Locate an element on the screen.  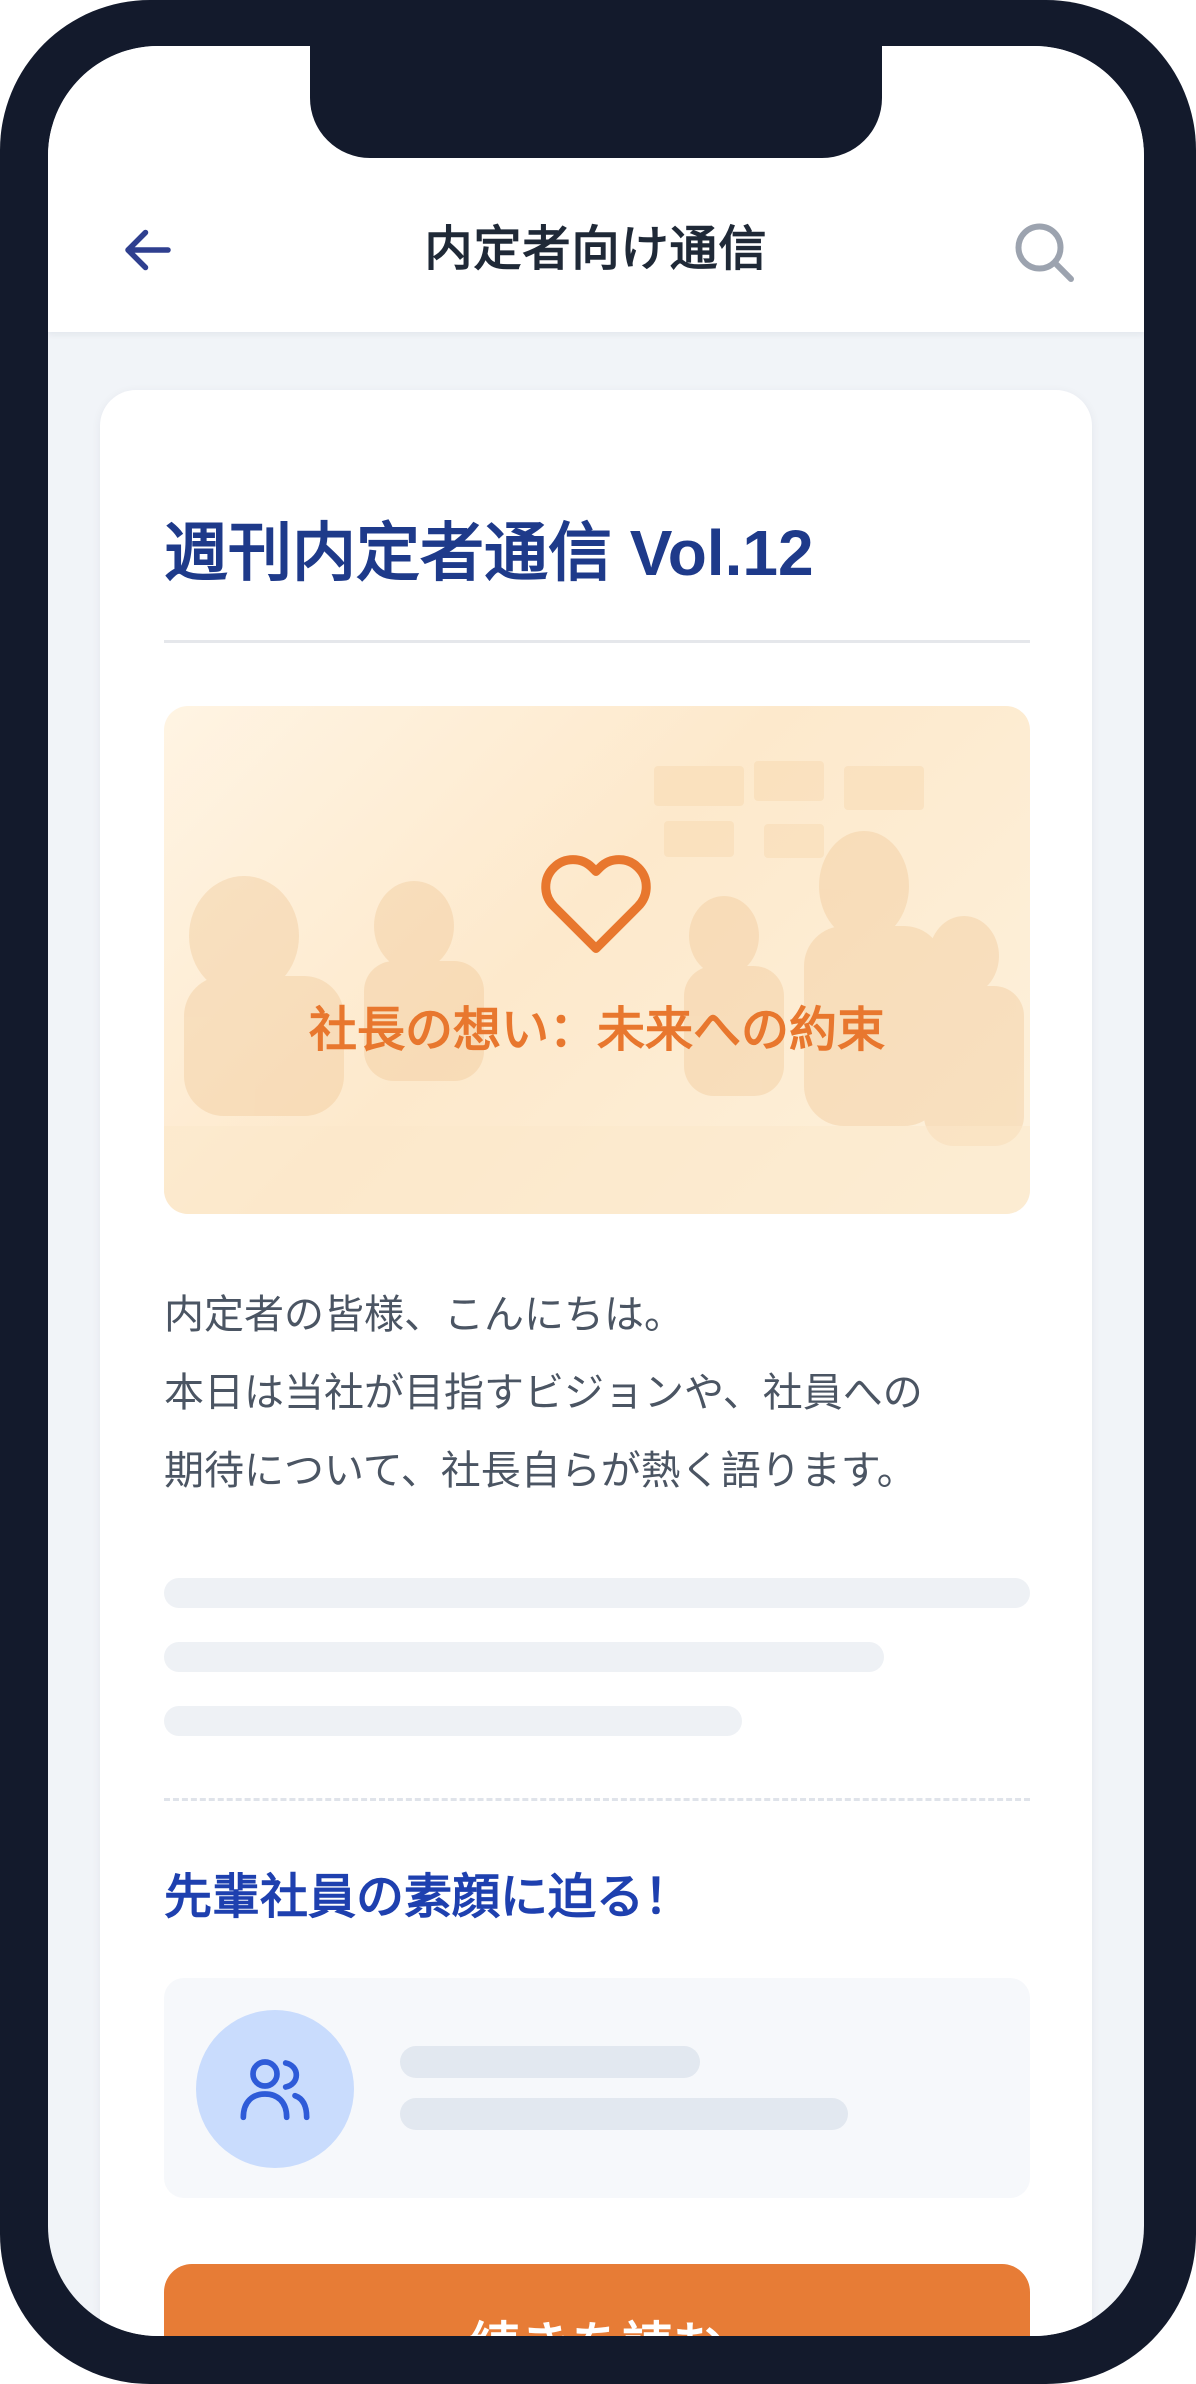
title-divider is located at coordinates (597, 641).